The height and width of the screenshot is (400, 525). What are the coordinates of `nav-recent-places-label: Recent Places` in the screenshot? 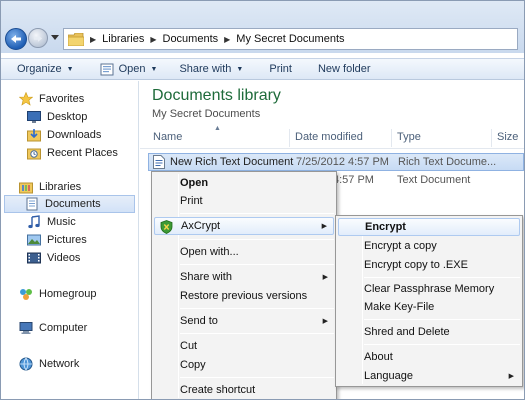 It's located at (82, 153).